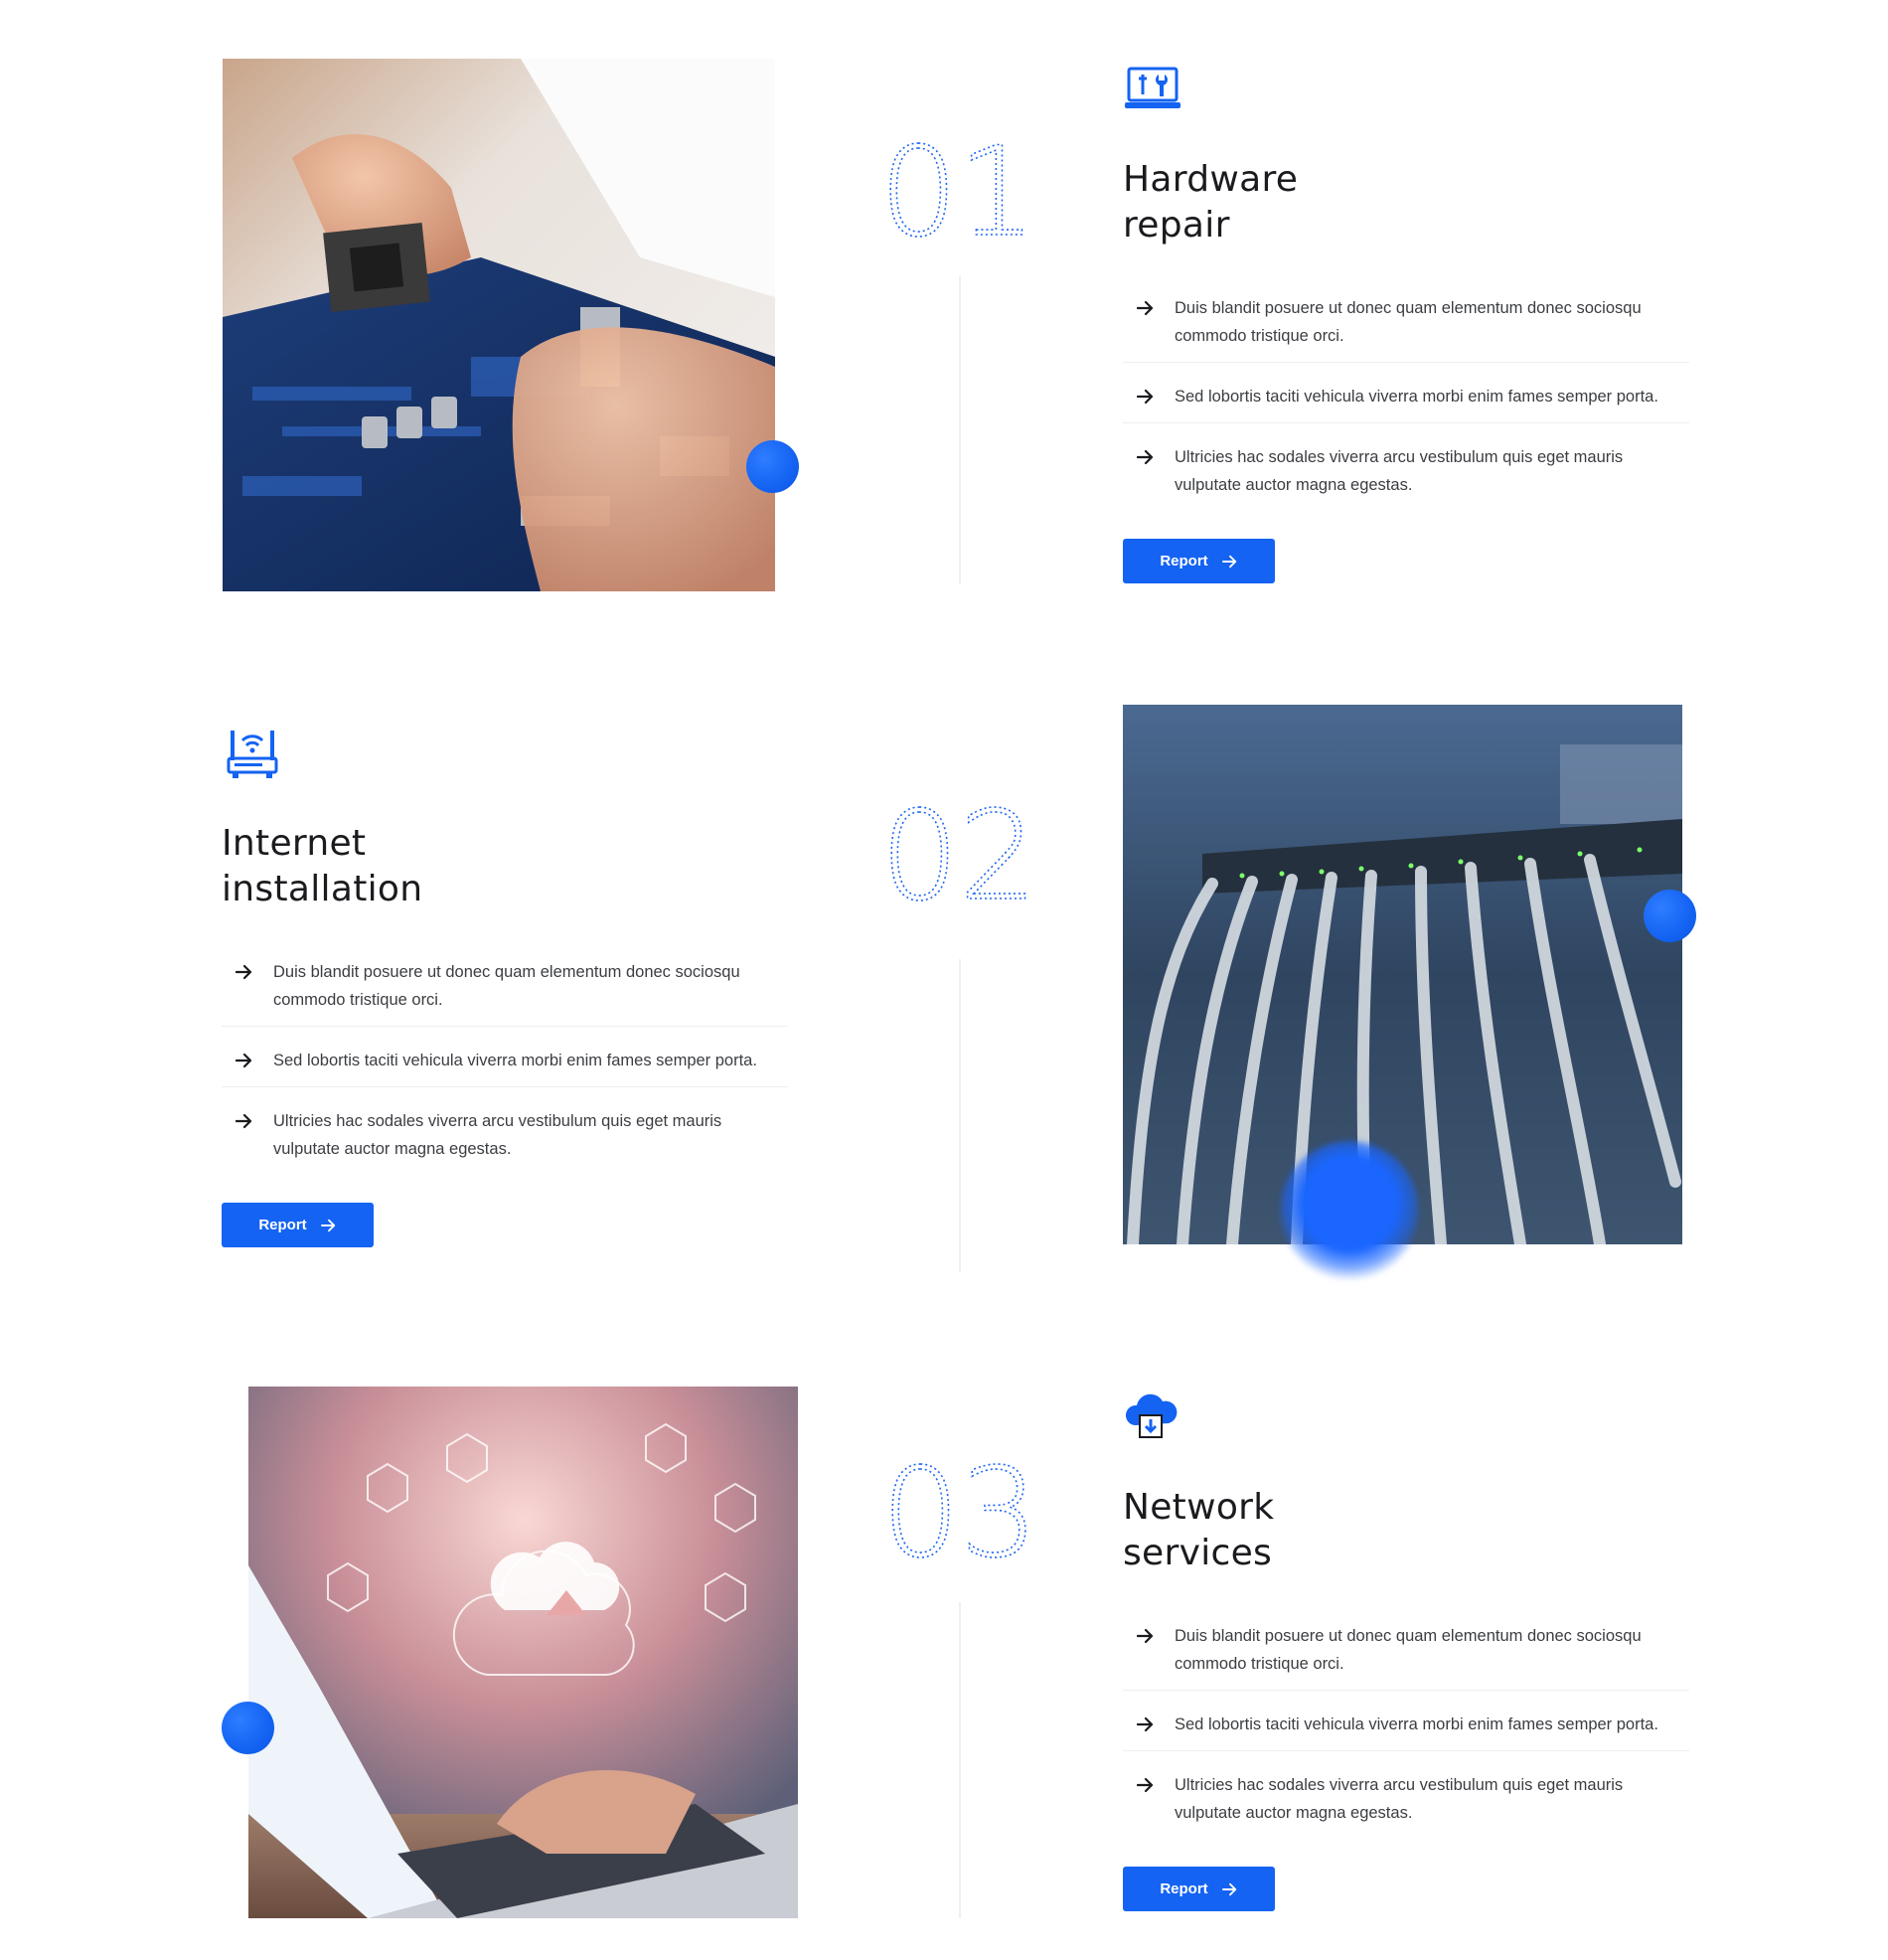 The image size is (1888, 1960). What do you see at coordinates (1199, 1530) in the screenshot?
I see `service-title: Network services` at bounding box center [1199, 1530].